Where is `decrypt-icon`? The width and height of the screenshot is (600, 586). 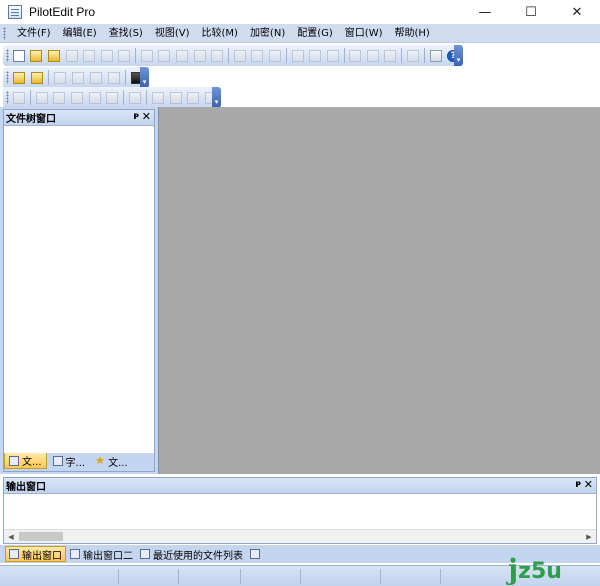
decrypt-icon is located at coordinates (37, 78).